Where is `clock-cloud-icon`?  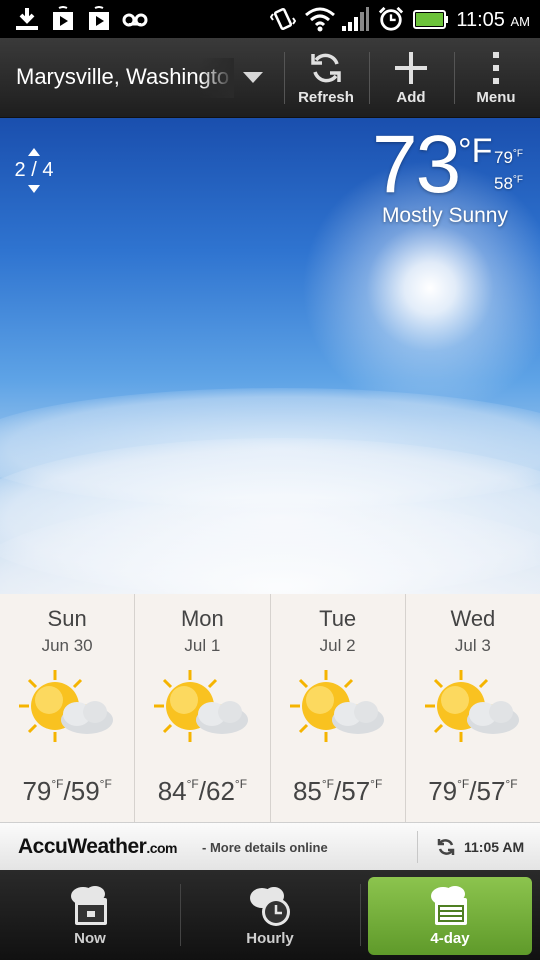 clock-cloud-icon is located at coordinates (270, 906).